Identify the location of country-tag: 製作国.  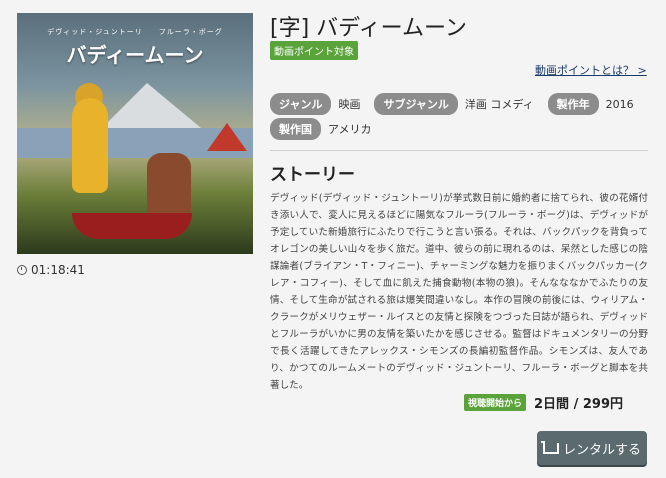
(295, 129).